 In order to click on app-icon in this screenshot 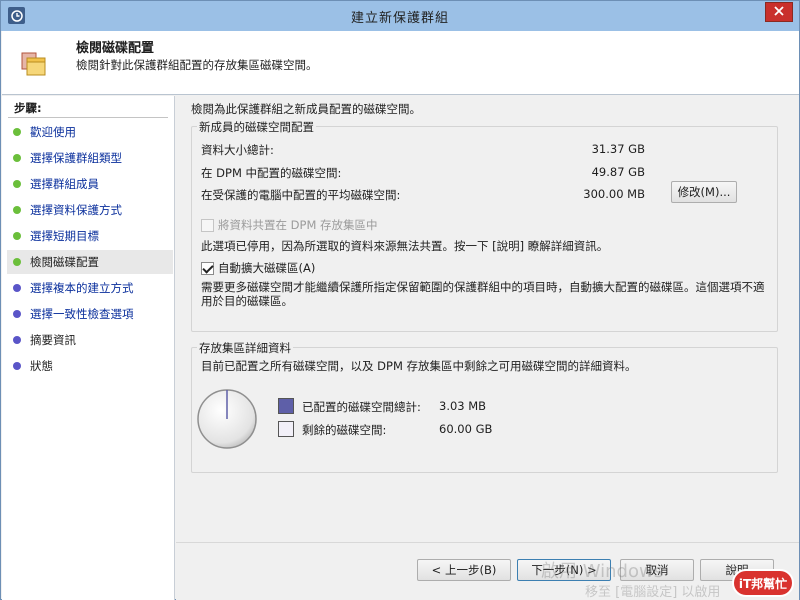, I will do `click(16, 15)`.